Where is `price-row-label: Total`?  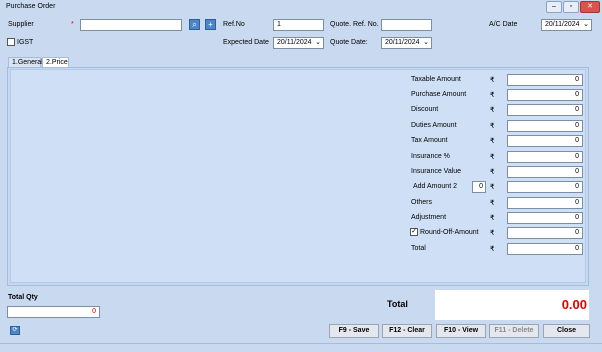 price-row-label: Total is located at coordinates (418, 248).